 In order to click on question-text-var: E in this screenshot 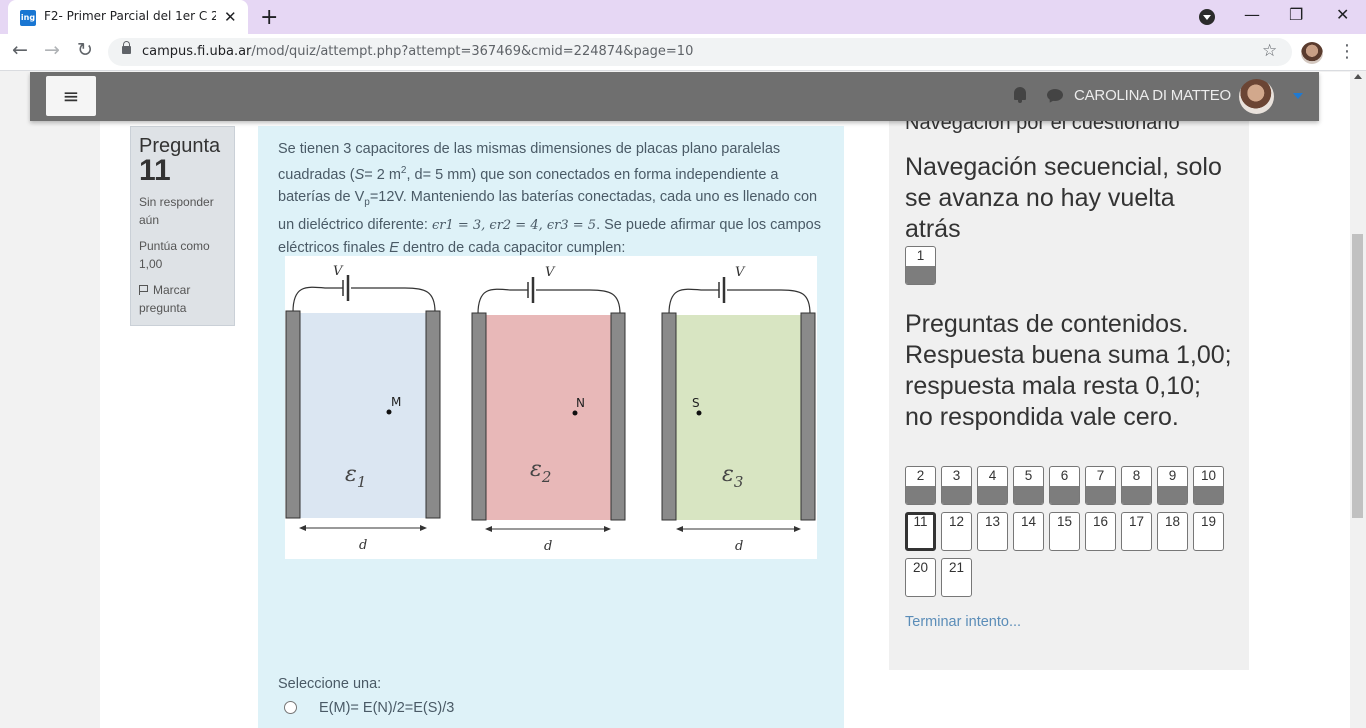, I will do `click(394, 247)`.